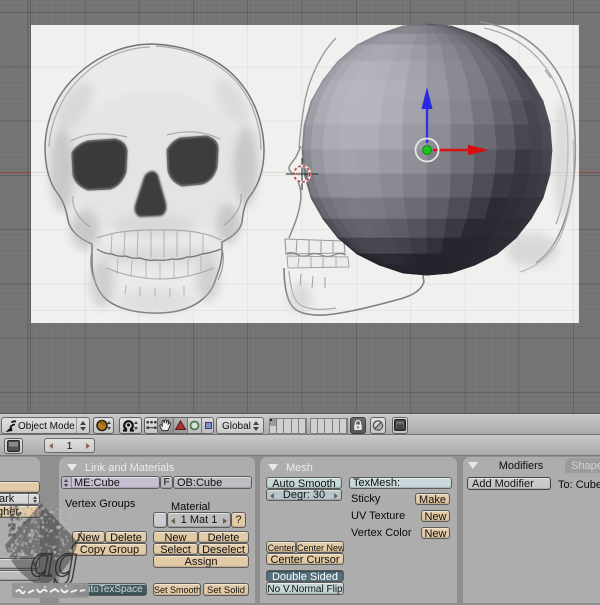 This screenshot has height=605, width=600. What do you see at coordinates (54, 560) in the screenshot?
I see `svg-text: ag` at bounding box center [54, 560].